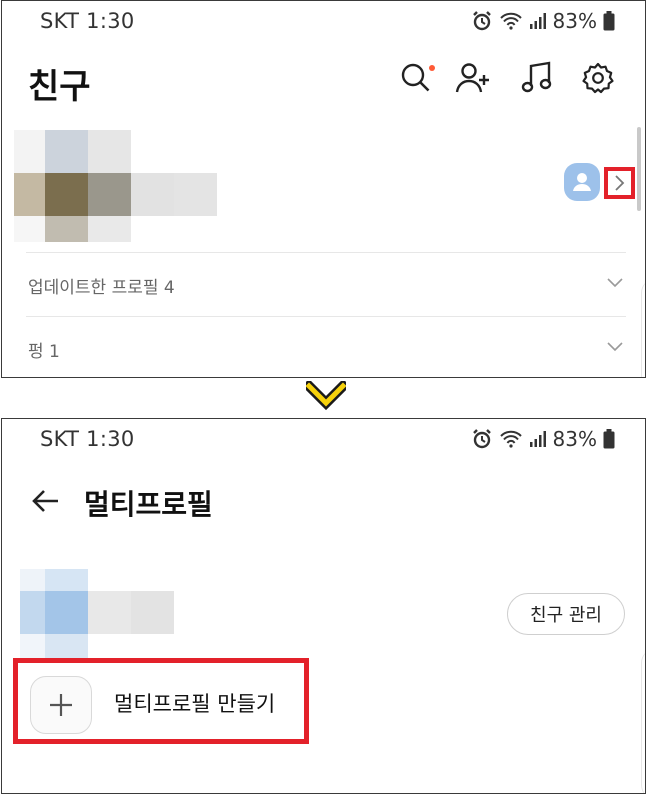 This screenshot has width=648, height=794. I want to click on settings-button, so click(601, 81).